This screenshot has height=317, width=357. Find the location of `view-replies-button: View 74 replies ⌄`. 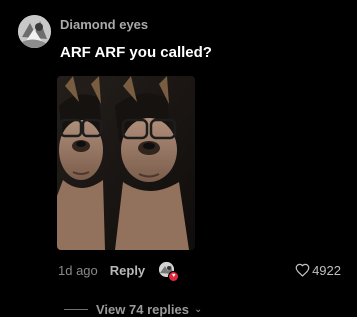

view-replies-button: View 74 replies ⌄ is located at coordinates (133, 309).